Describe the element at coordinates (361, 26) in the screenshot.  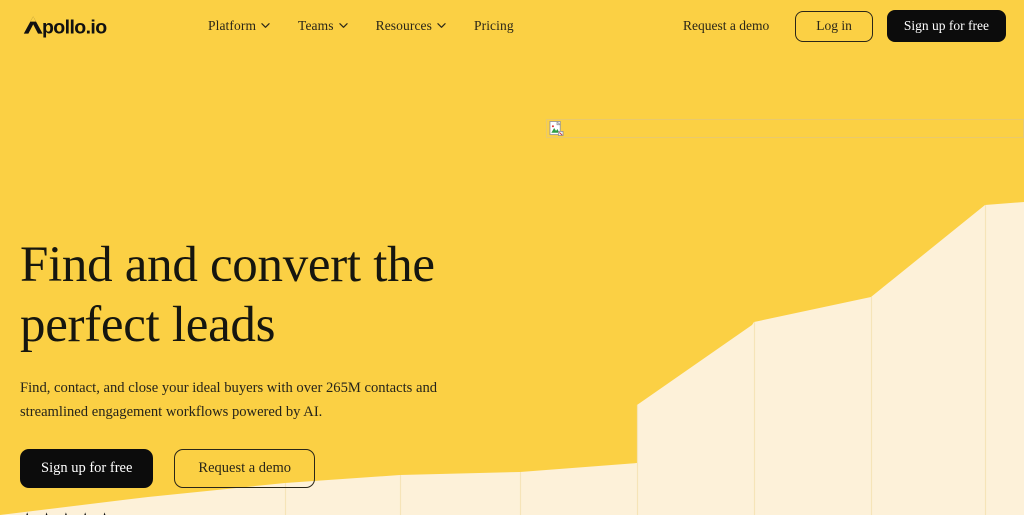
I see `main-navigation: Platform Teams Resources Pricing` at that location.